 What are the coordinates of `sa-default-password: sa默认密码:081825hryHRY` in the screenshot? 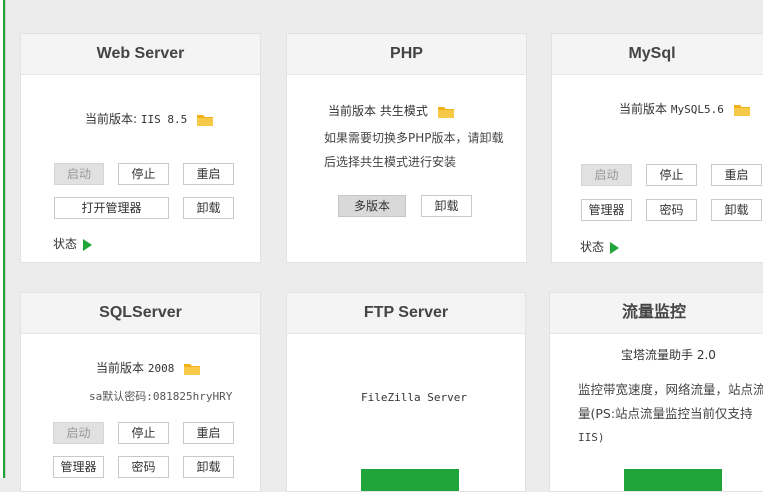 It's located at (161, 396).